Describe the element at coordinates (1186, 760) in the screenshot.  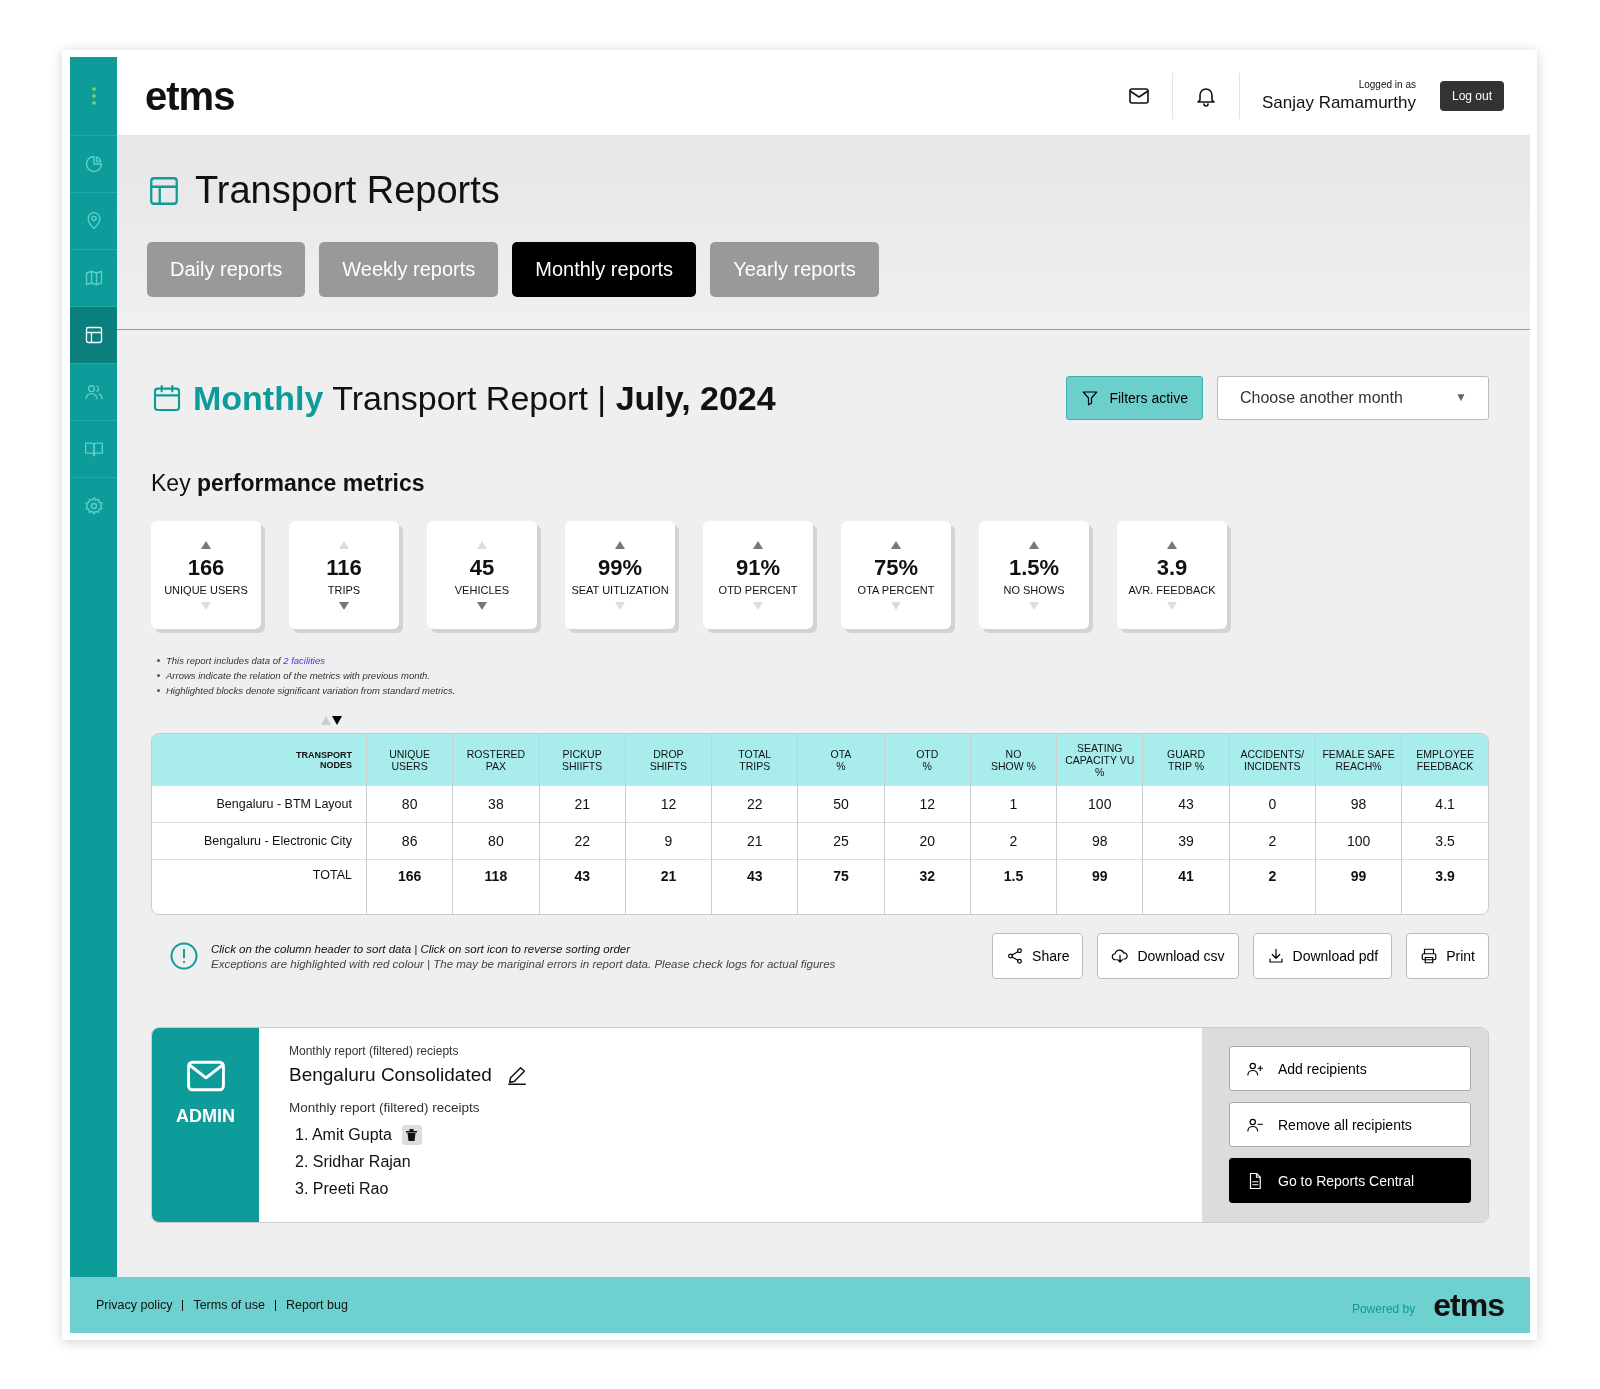
I see `column-header: GUARD TRIP %` at that location.